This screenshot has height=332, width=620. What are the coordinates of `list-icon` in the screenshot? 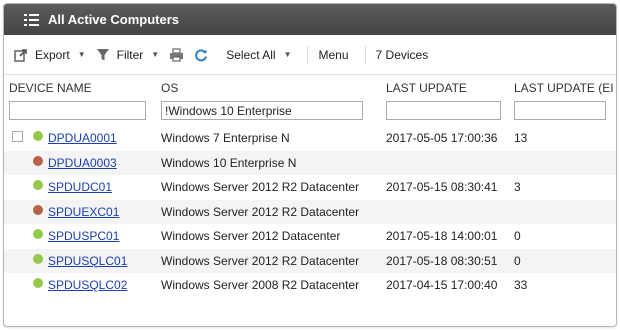 It's located at (31, 19).